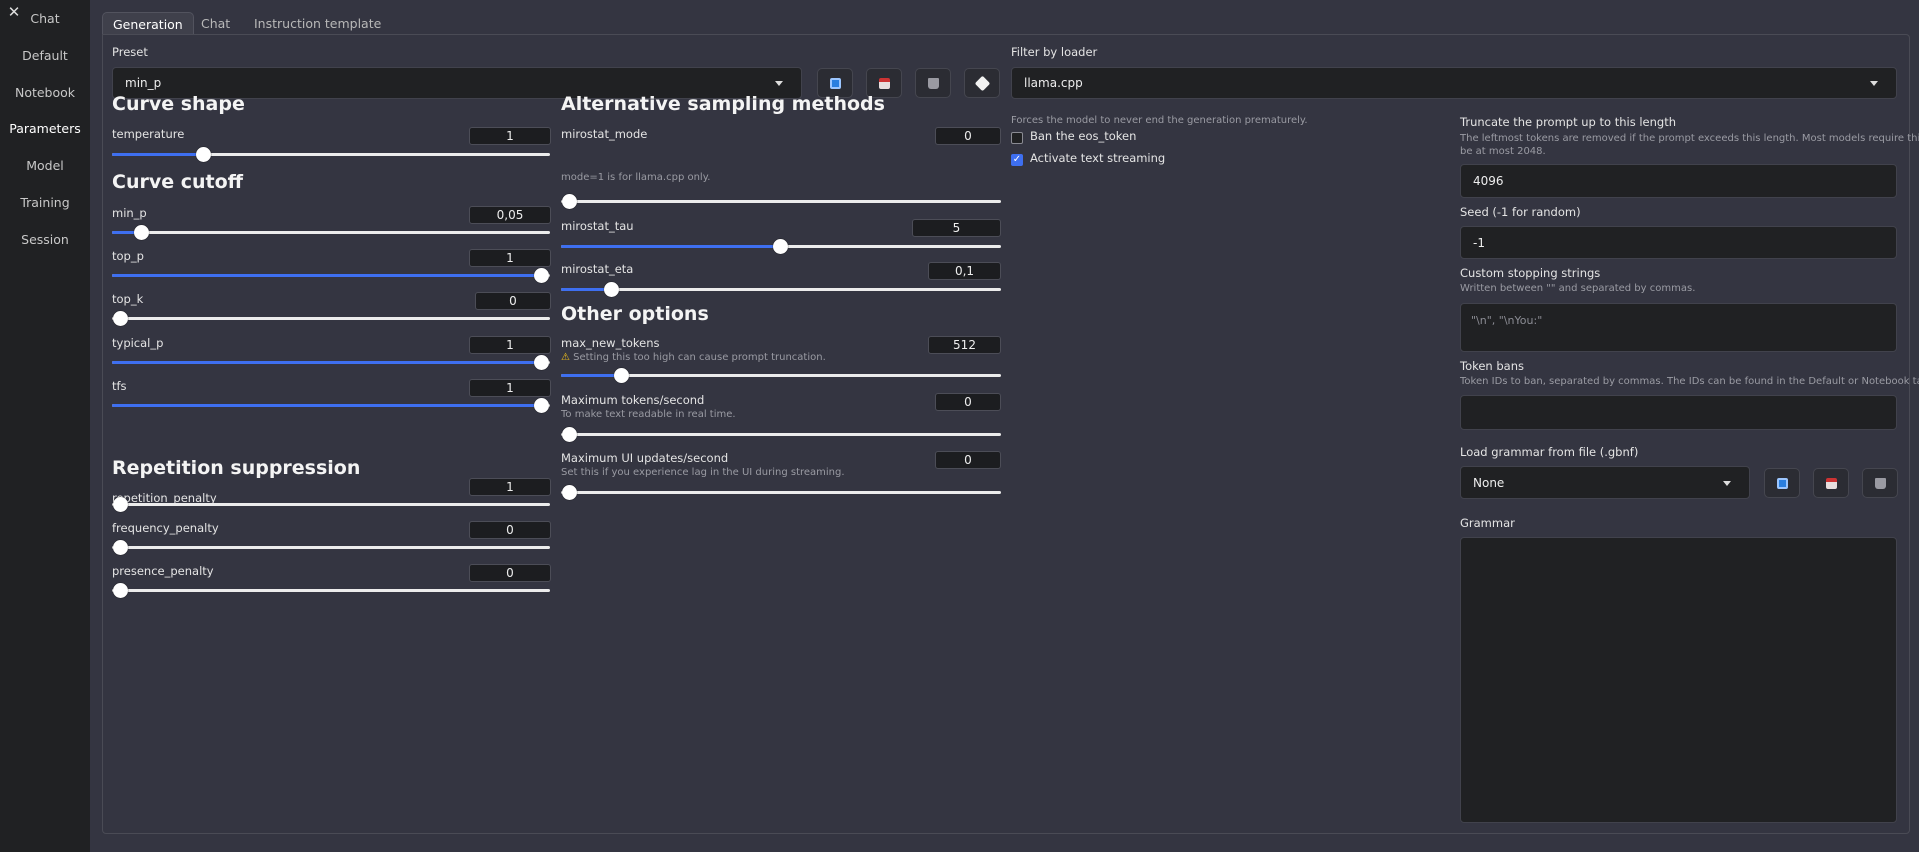 Image resolution: width=1919 pixels, height=852 pixels. What do you see at coordinates (148, 134) in the screenshot?
I see `temperature-label: temperature` at bounding box center [148, 134].